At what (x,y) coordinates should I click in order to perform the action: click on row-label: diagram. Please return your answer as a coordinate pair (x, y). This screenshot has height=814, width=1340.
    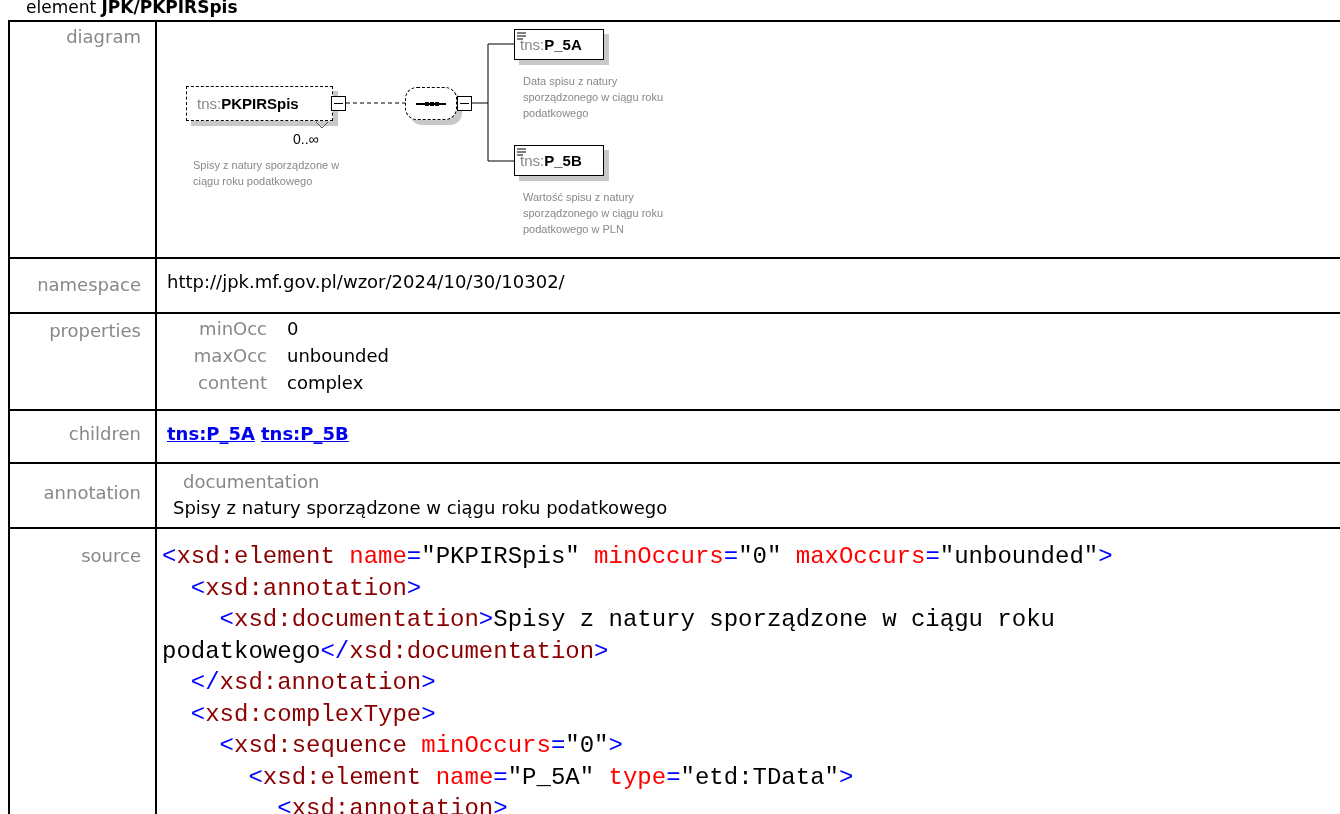
    Looking at the image, I should click on (83, 139).